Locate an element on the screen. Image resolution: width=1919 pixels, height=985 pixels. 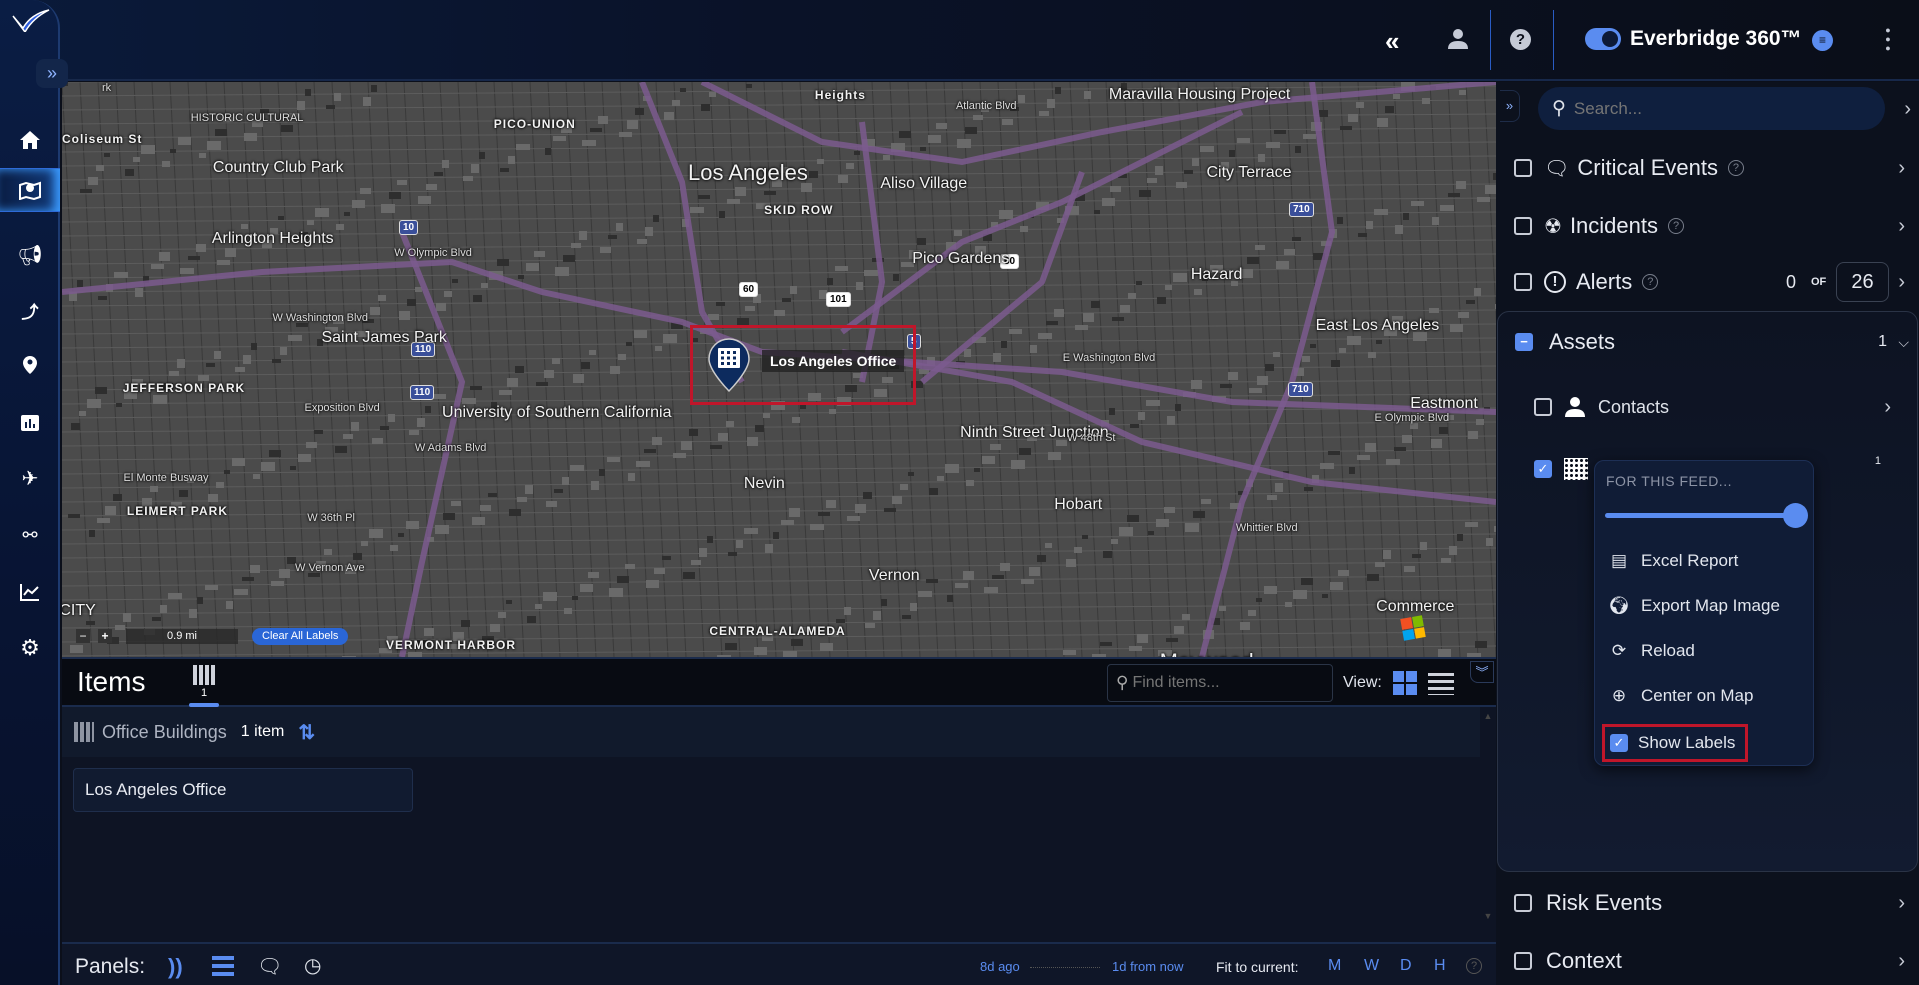
sort-icon: ⇅ is located at coordinates (306, 732).